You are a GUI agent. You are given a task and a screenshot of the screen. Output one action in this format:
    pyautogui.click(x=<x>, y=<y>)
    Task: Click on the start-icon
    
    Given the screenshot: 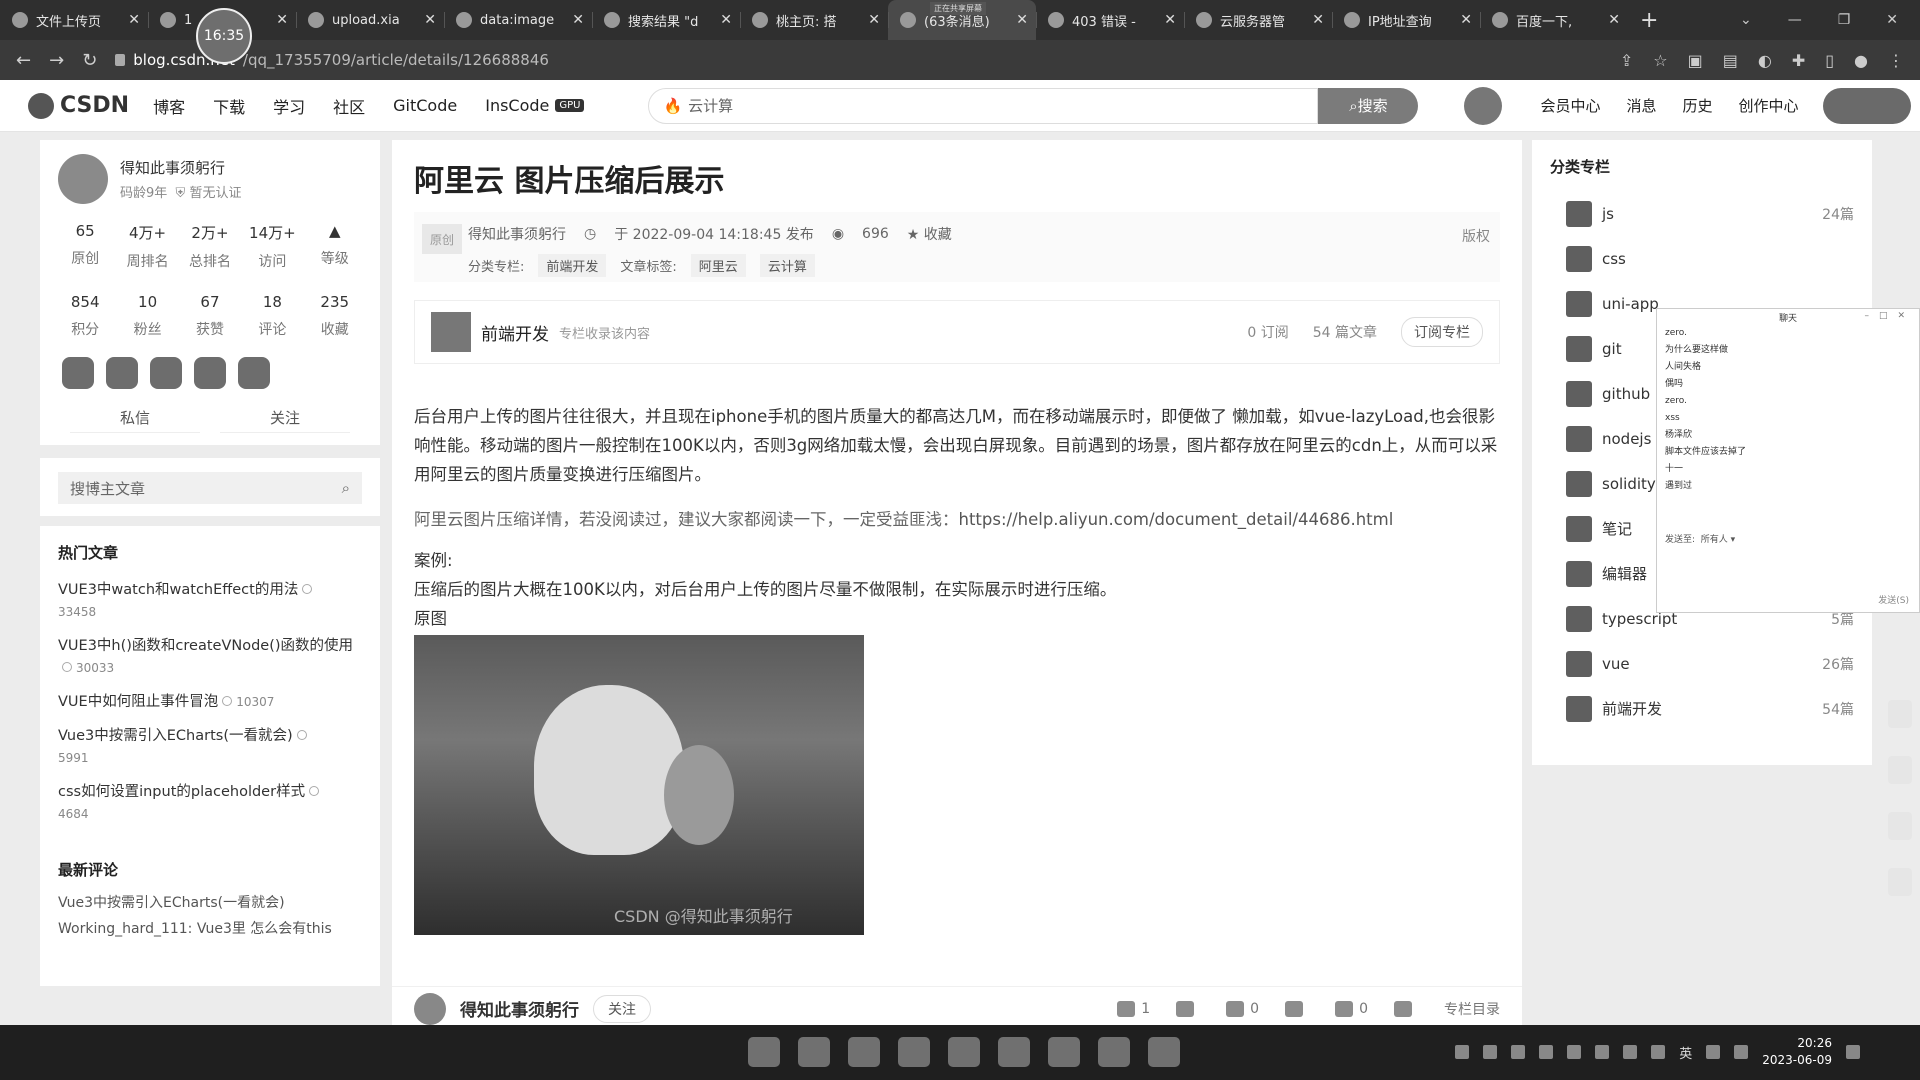 What is the action you would take?
    pyautogui.click(x=764, y=1052)
    